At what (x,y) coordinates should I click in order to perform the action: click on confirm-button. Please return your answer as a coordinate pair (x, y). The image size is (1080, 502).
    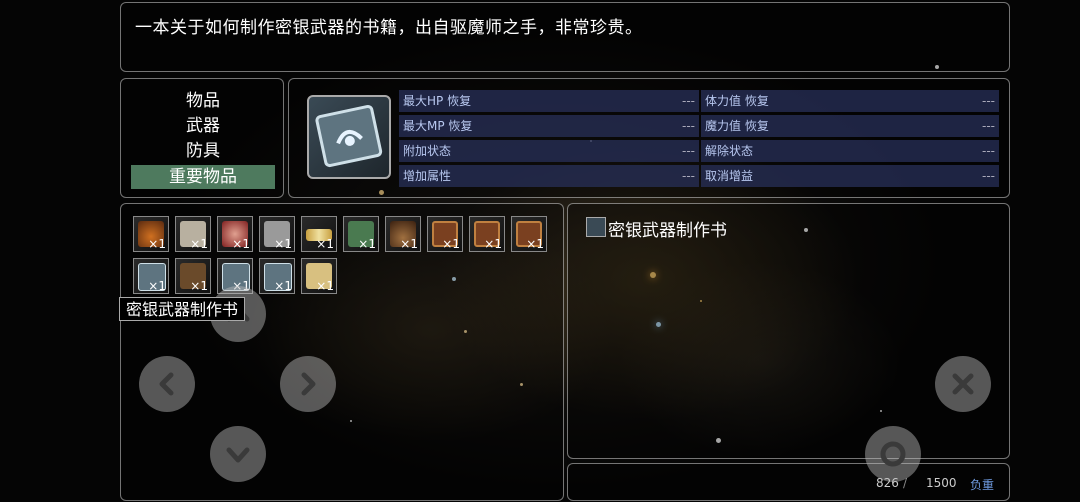
    Looking at the image, I should click on (893, 454).